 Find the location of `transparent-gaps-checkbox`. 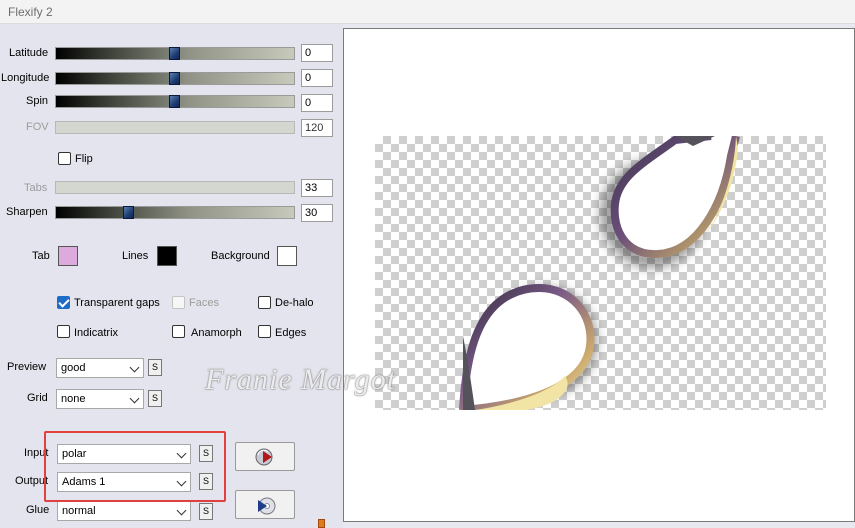

transparent-gaps-checkbox is located at coordinates (63, 302).